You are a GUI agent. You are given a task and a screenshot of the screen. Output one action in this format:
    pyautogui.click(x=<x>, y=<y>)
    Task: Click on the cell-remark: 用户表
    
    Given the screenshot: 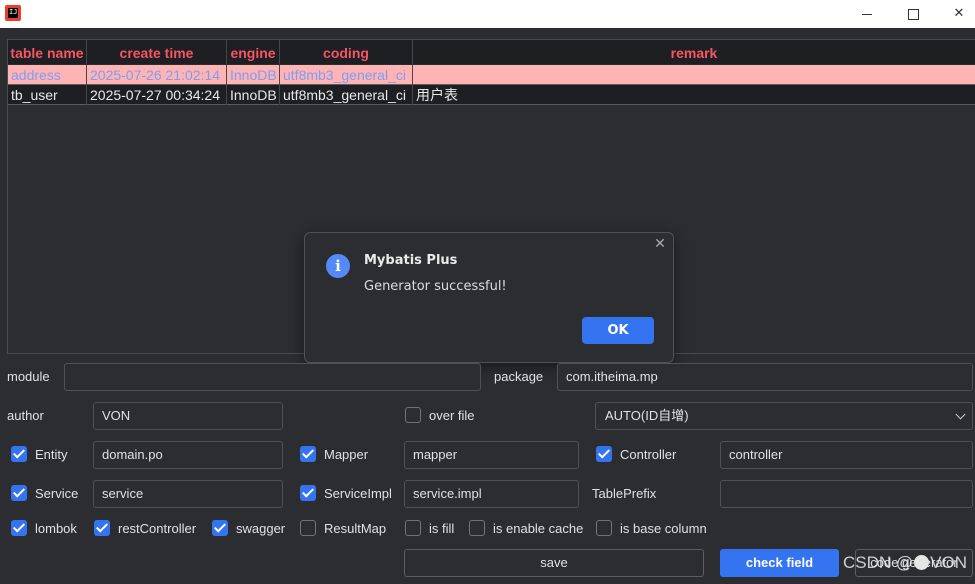 What is the action you would take?
    pyautogui.click(x=694, y=95)
    